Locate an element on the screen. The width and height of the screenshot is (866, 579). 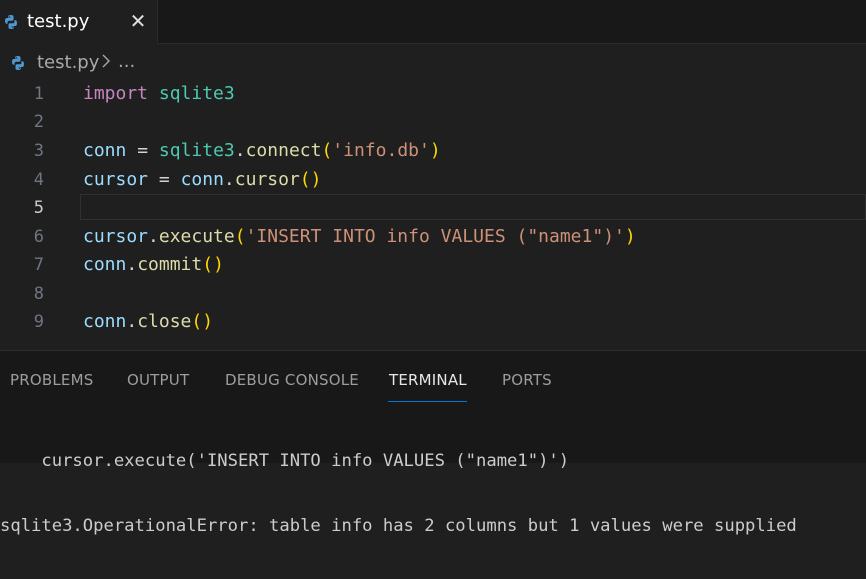
active-tab-indicator is located at coordinates (427, 401).